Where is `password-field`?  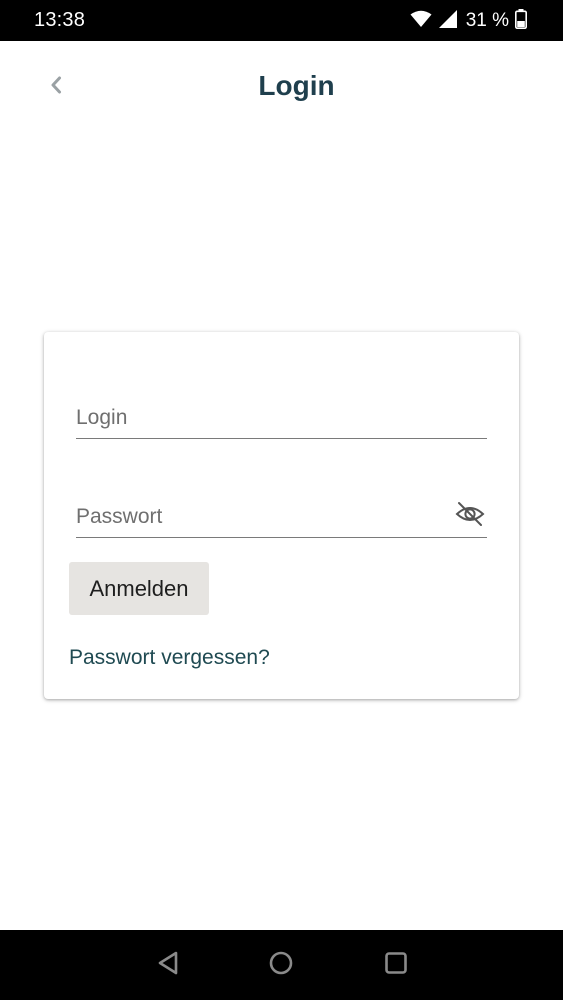 password-field is located at coordinates (281, 515).